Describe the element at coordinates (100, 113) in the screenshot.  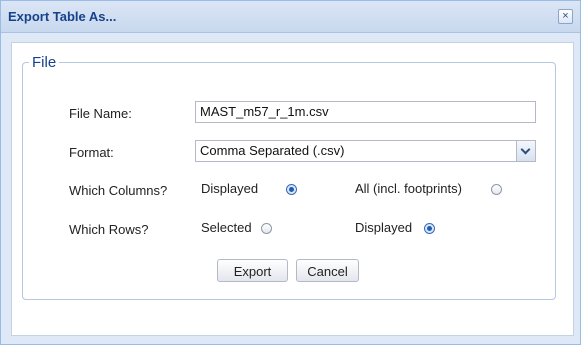
I see `file-name-label: File Name:` at that location.